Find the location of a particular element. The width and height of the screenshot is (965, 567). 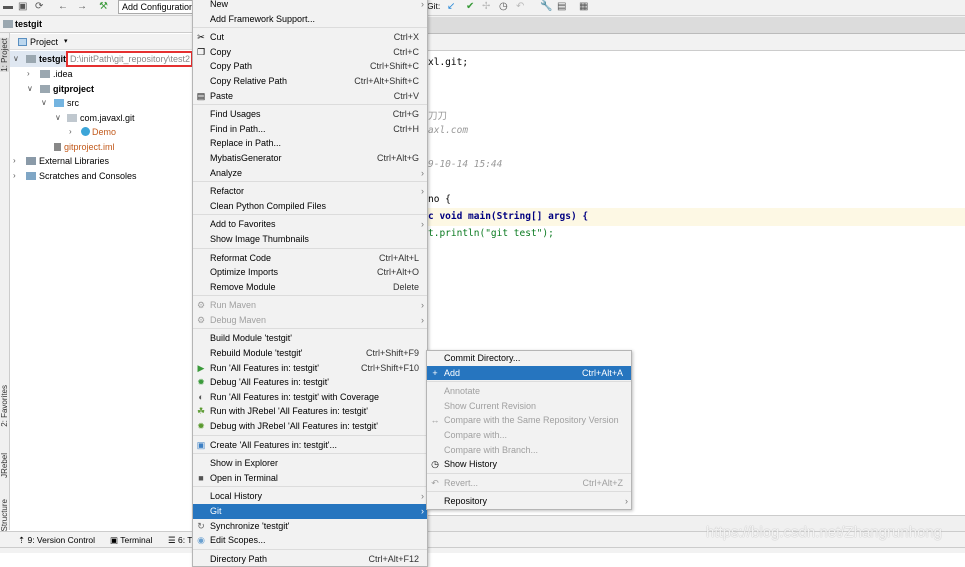

tab-jrebel: JRebel is located at coordinates (5, 465).